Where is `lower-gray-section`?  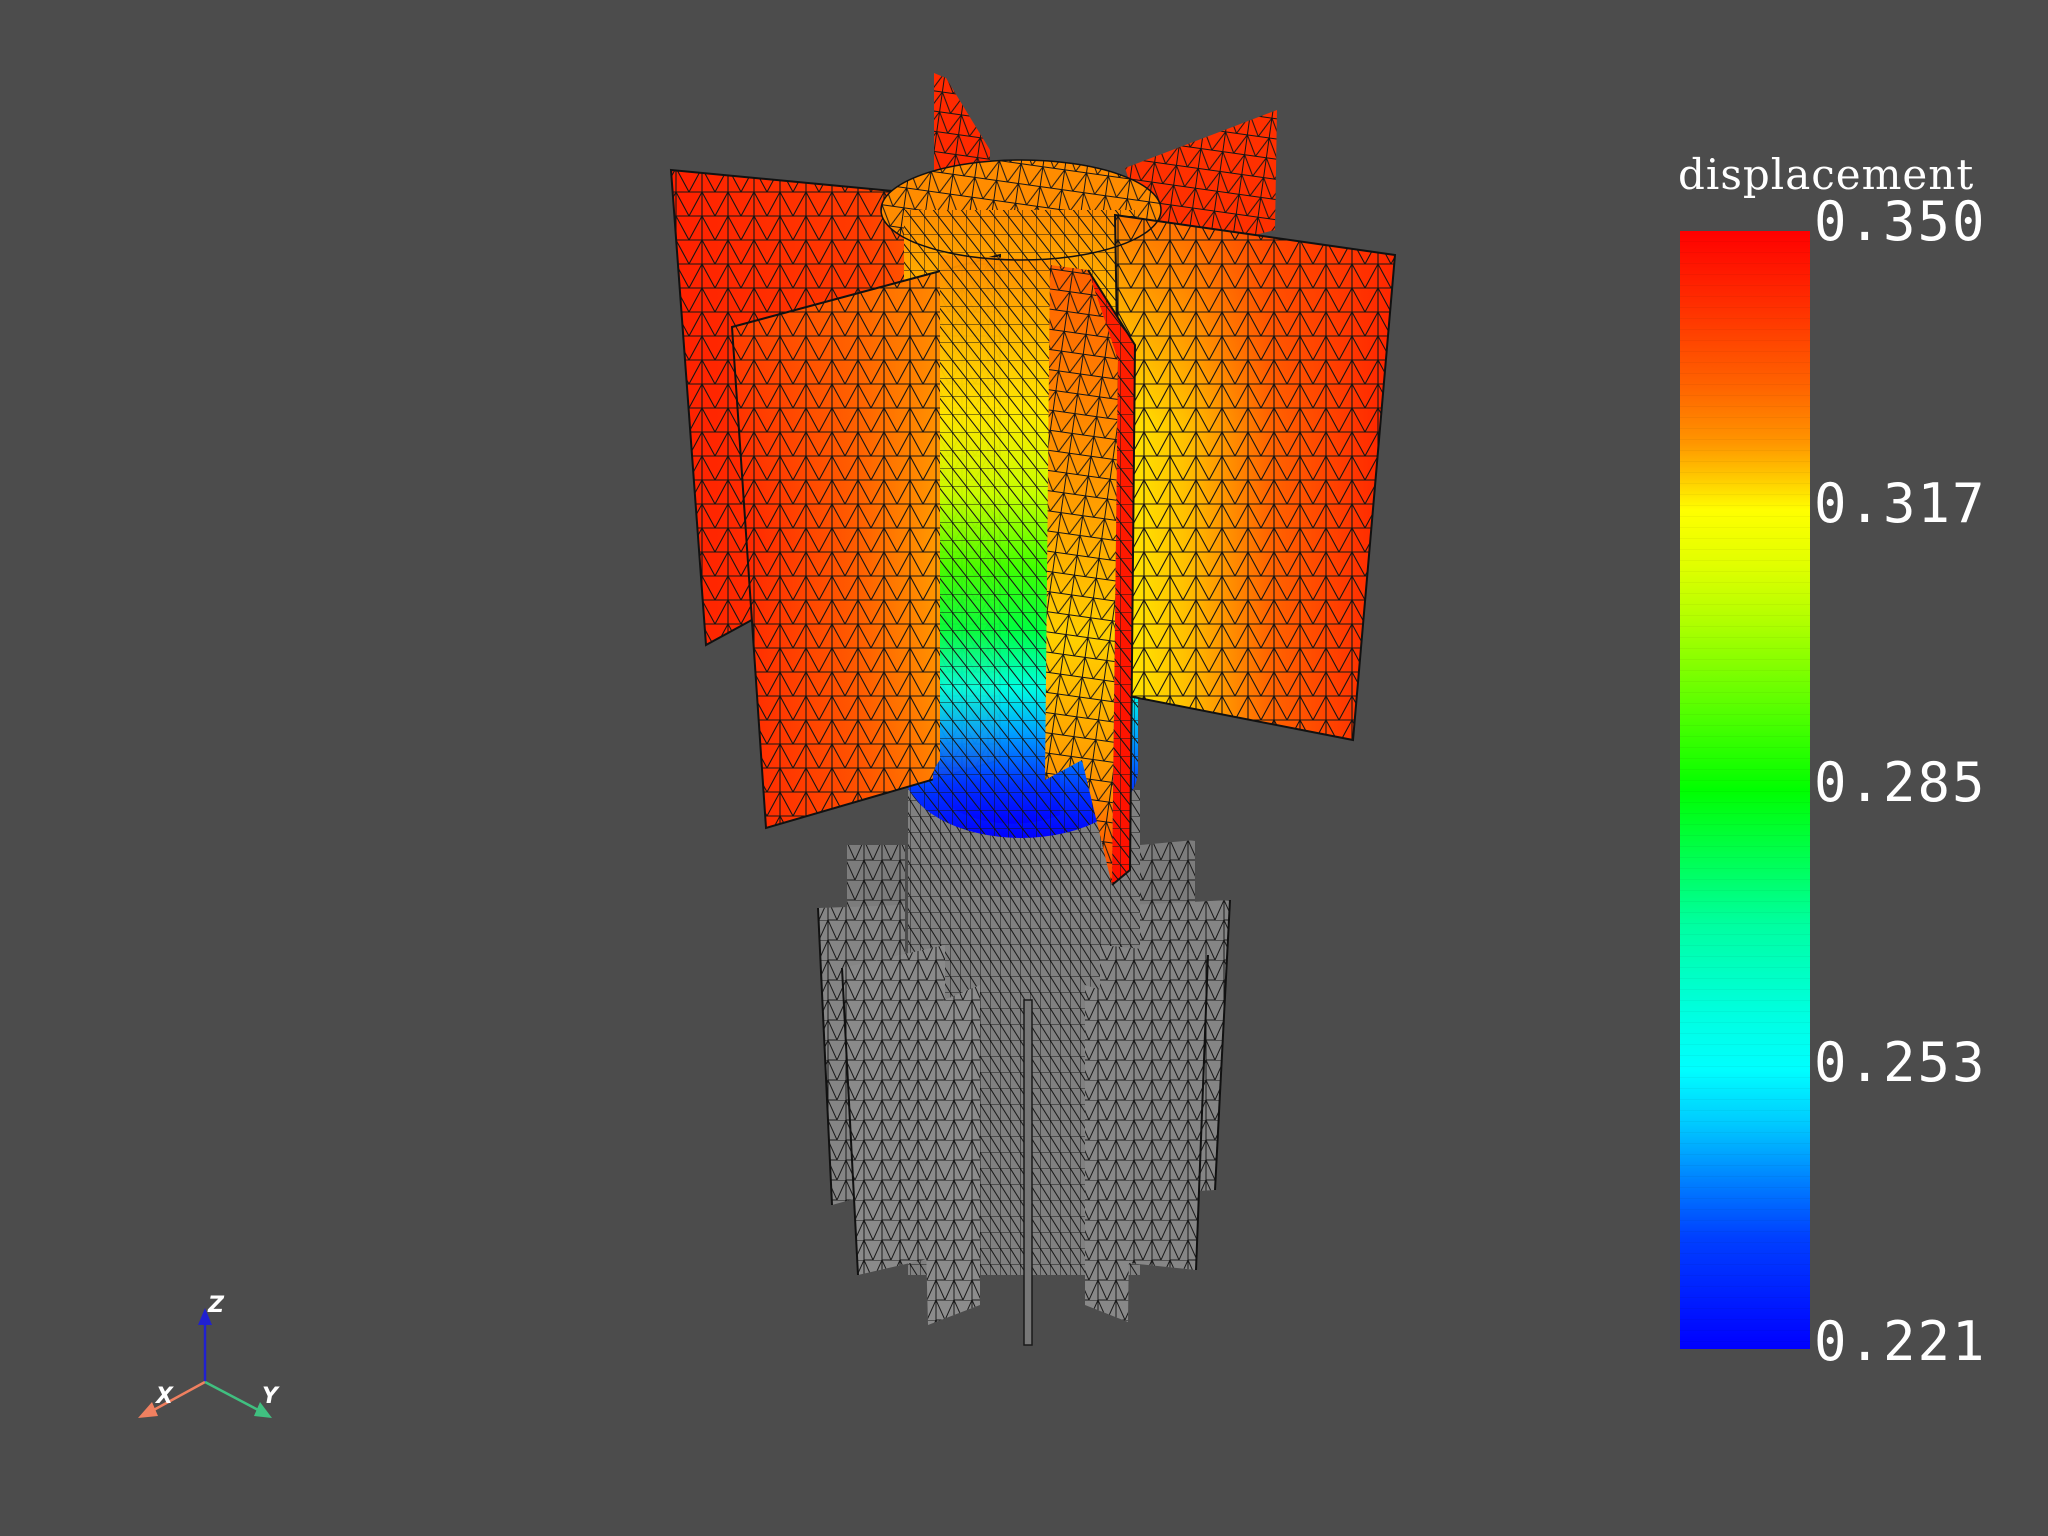
lower-gray-section is located at coordinates (1024, 1068).